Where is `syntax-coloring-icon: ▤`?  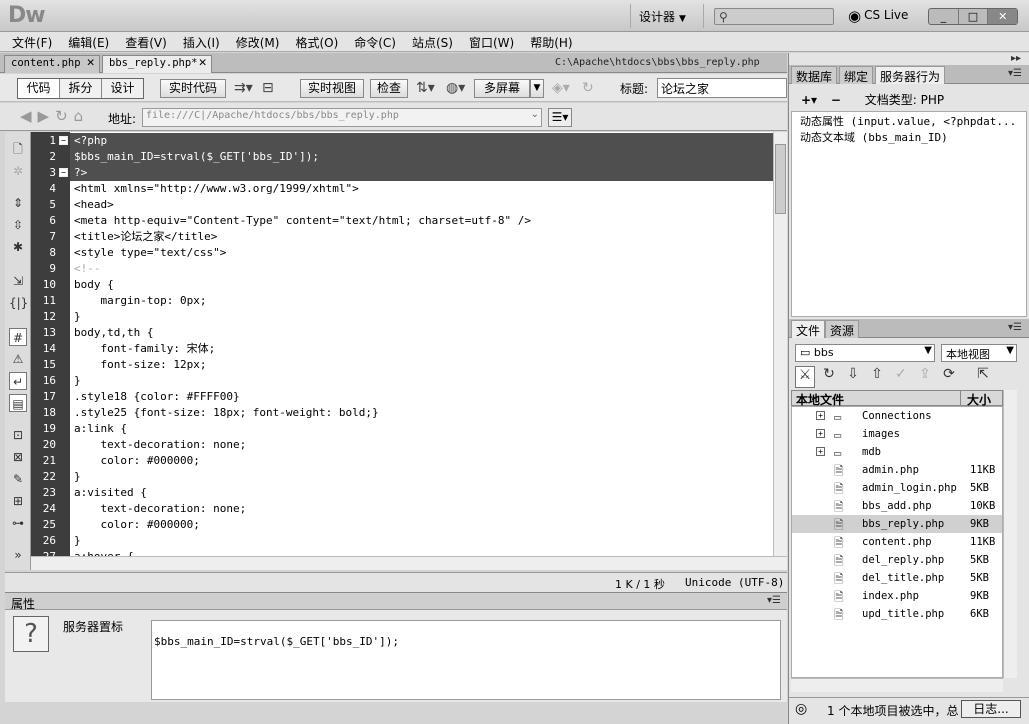 syntax-coloring-icon: ▤ is located at coordinates (18, 403).